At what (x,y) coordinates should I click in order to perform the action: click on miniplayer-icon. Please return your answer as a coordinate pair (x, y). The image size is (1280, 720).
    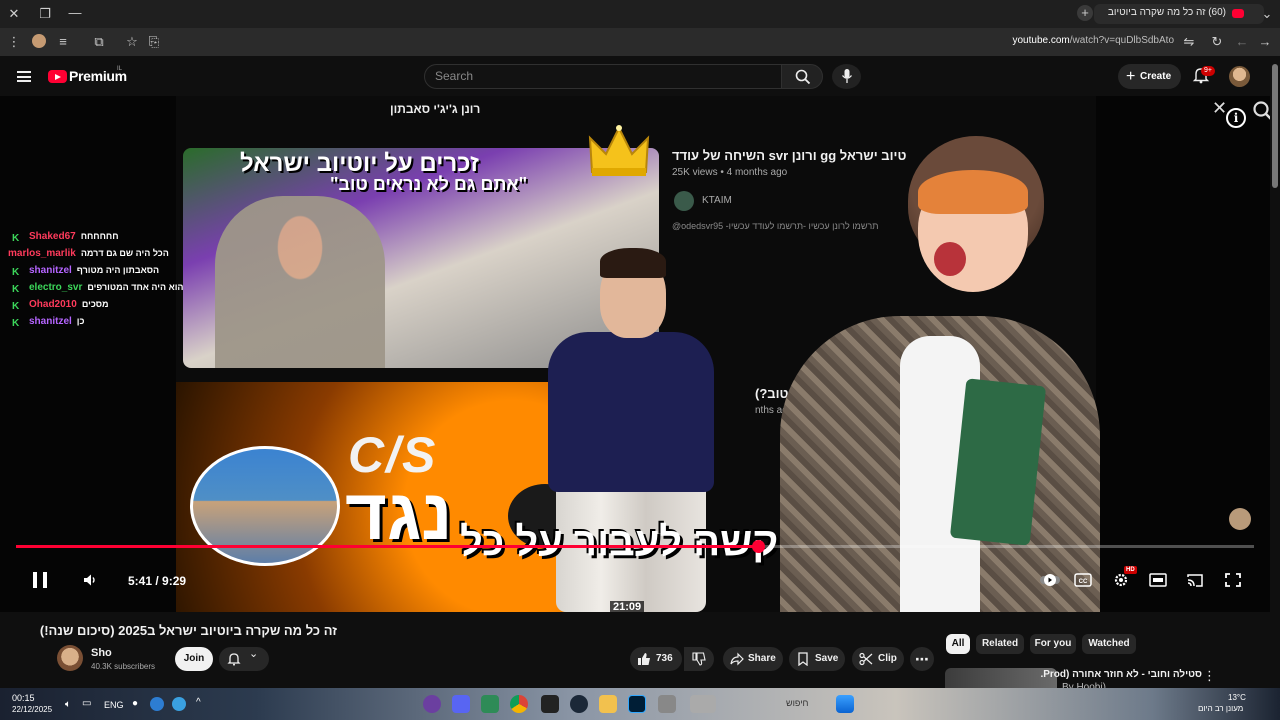
    Looking at the image, I should click on (1158, 580).